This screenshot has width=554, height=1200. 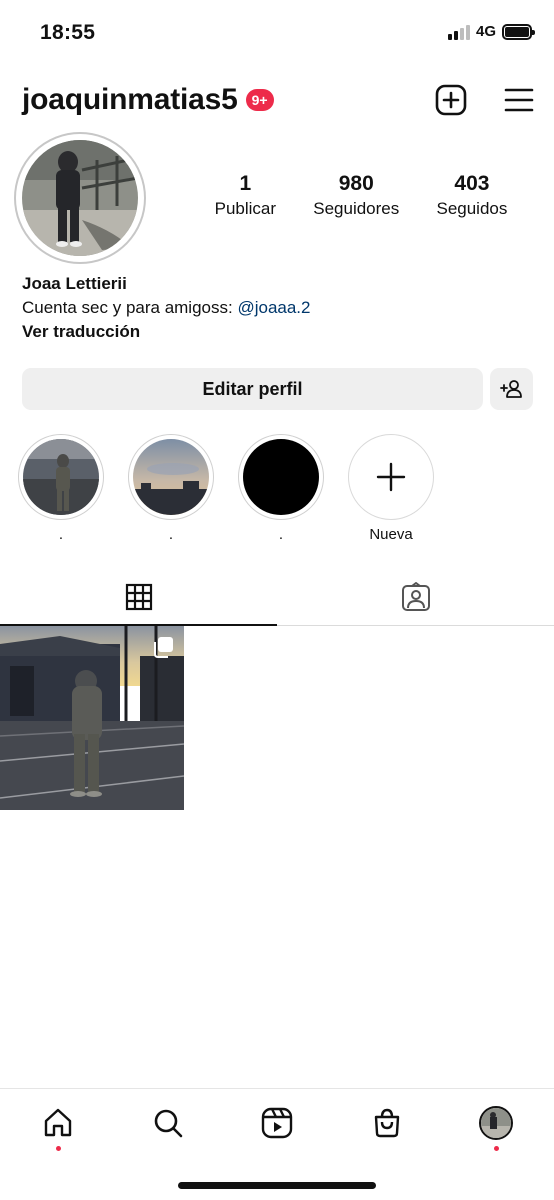 What do you see at coordinates (252, 389) in the screenshot?
I see `edit-profile-button: Editar perfil` at bounding box center [252, 389].